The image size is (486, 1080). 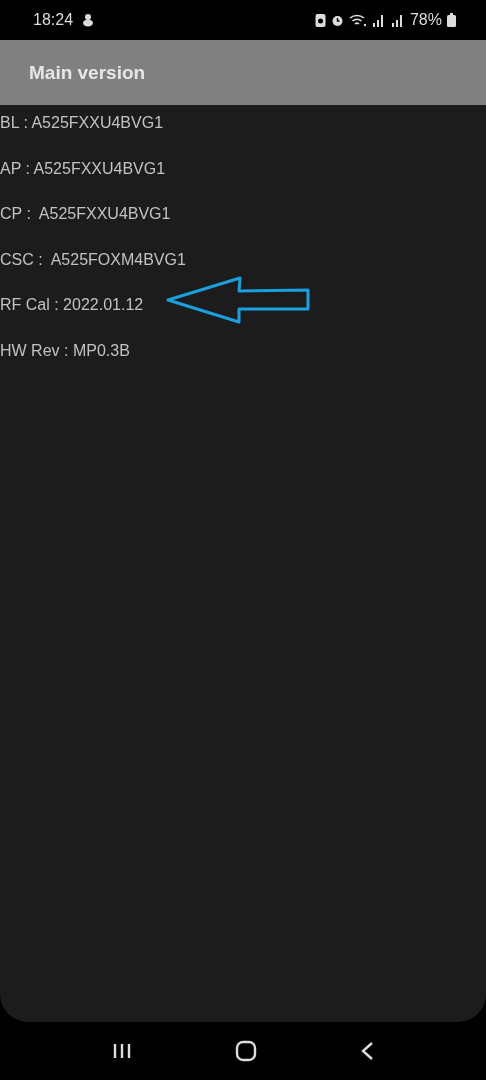 I want to click on recent-apps-icon, so click(x=121, y=1051).